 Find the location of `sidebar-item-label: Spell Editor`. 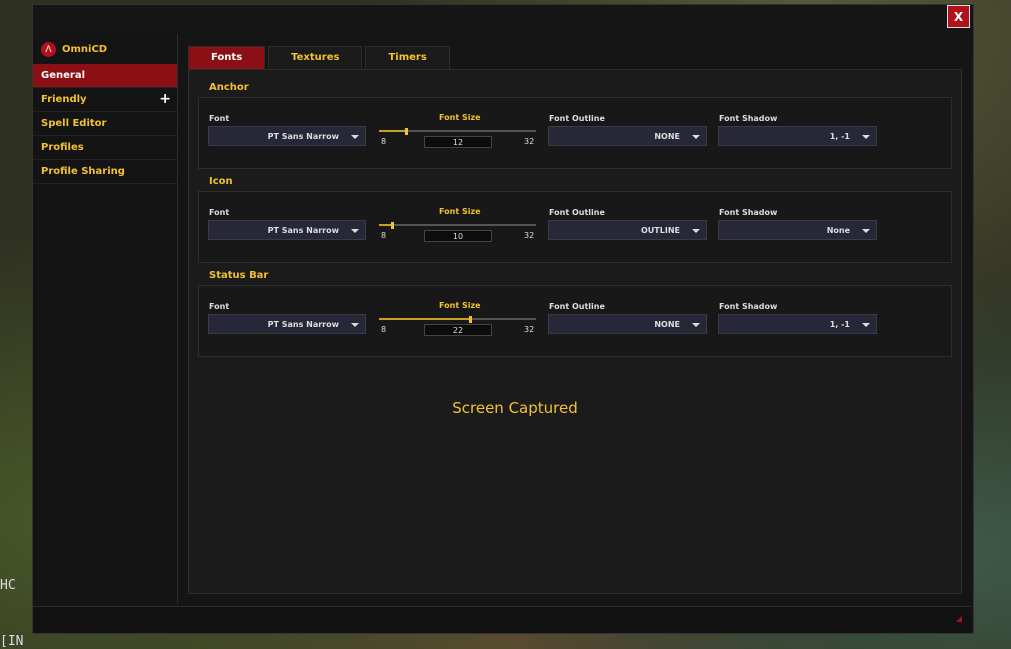

sidebar-item-label: Spell Editor is located at coordinates (74, 123).